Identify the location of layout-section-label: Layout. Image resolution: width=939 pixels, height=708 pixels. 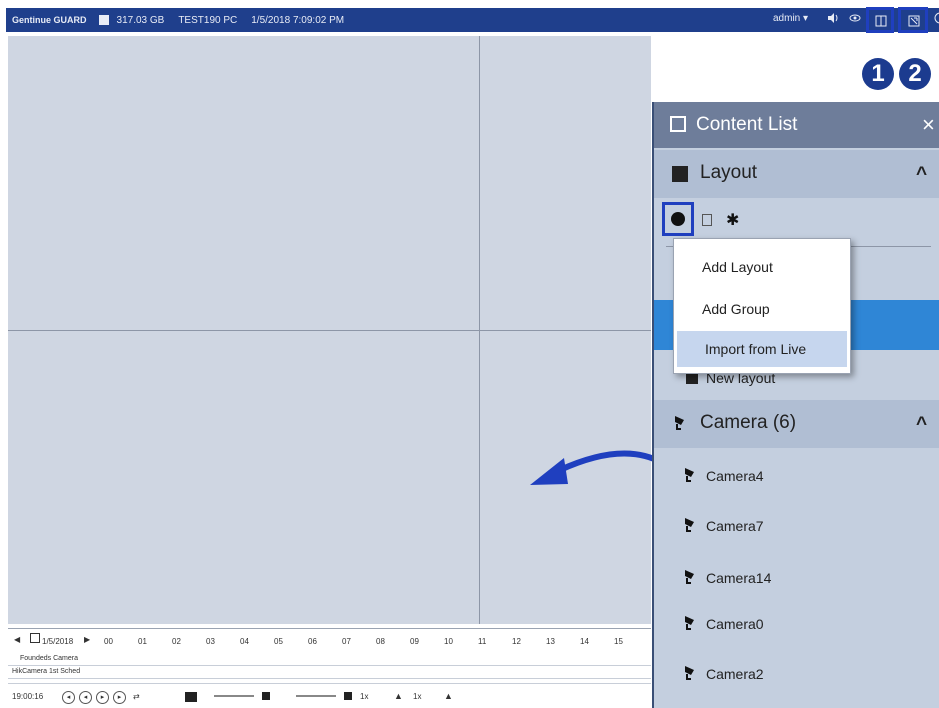
(729, 172).